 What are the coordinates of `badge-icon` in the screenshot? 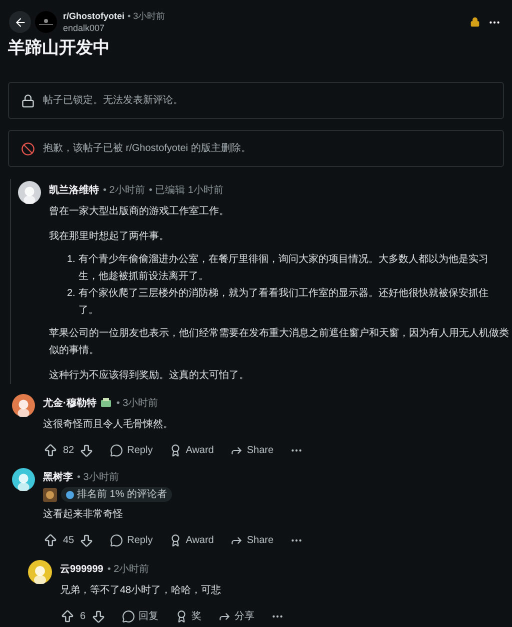 It's located at (70, 494).